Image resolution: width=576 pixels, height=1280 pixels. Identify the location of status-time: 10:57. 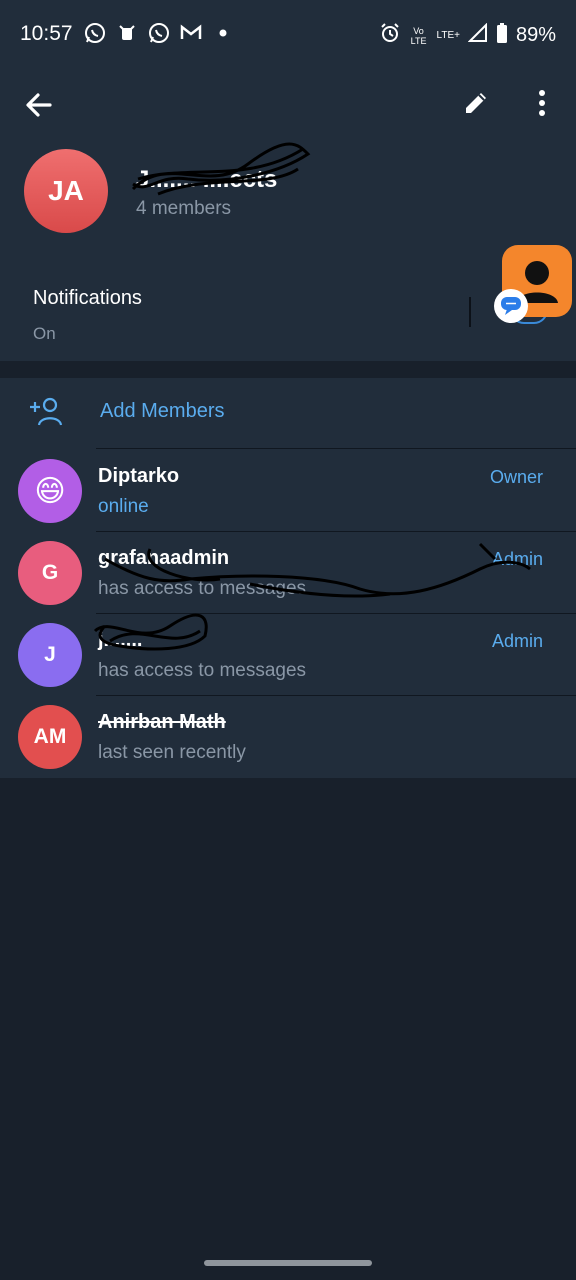
(46, 33).